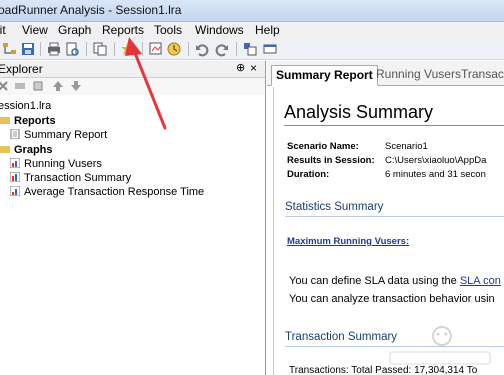 This screenshot has width=504, height=375. Describe the element at coordinates (440, 345) in the screenshot. I see `watermark-logo` at that location.